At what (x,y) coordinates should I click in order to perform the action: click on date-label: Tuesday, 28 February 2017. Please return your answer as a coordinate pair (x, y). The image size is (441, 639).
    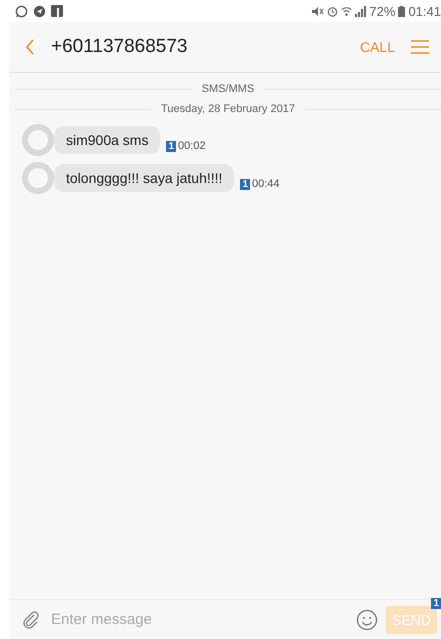
    Looking at the image, I should click on (228, 109).